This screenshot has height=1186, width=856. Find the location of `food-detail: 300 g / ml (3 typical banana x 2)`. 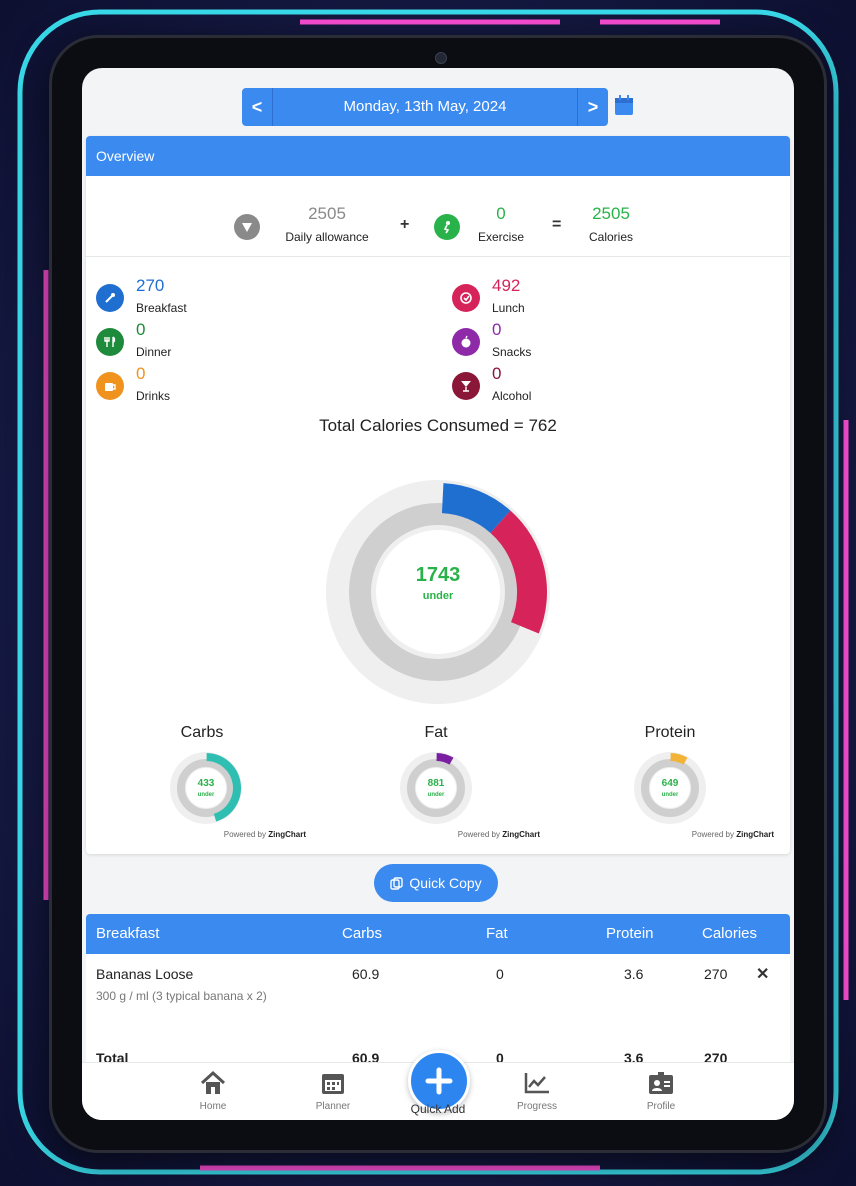

food-detail: 300 g / ml (3 typical banana x 2) is located at coordinates (181, 996).